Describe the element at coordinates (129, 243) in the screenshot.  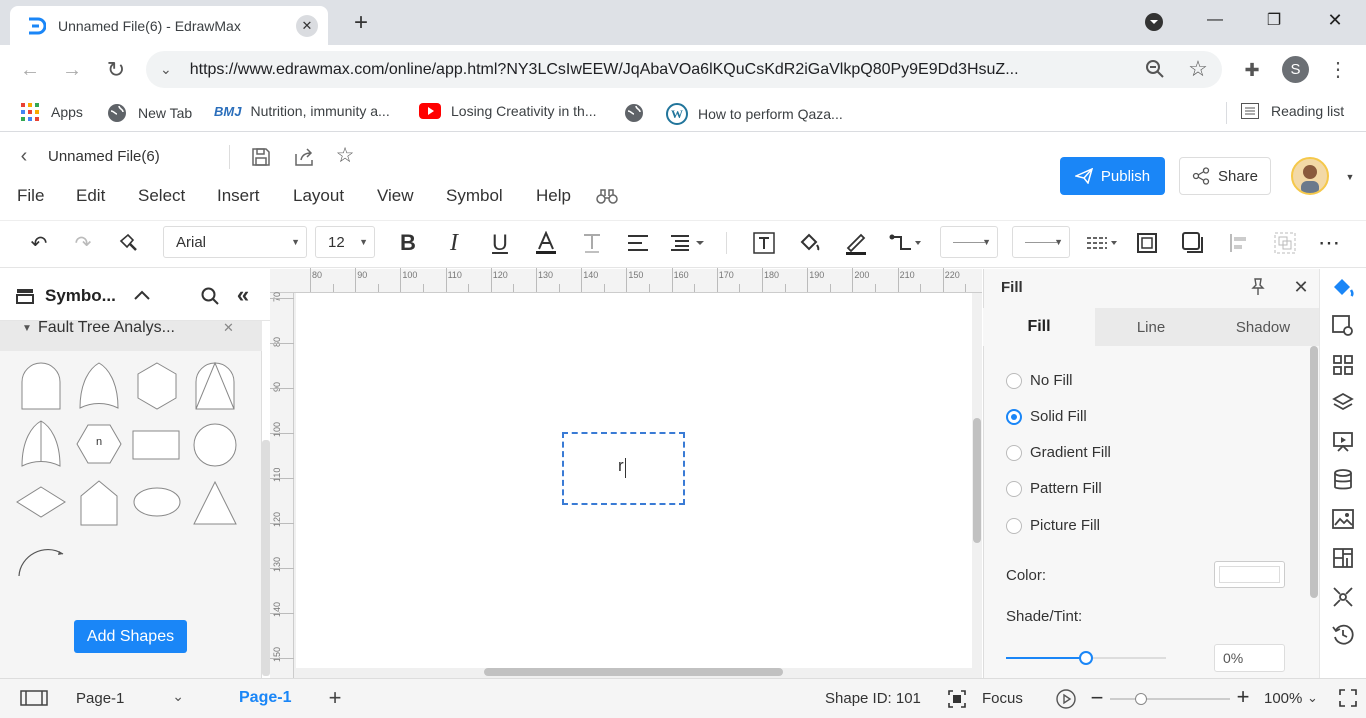
I see `format-painter-icon` at that location.